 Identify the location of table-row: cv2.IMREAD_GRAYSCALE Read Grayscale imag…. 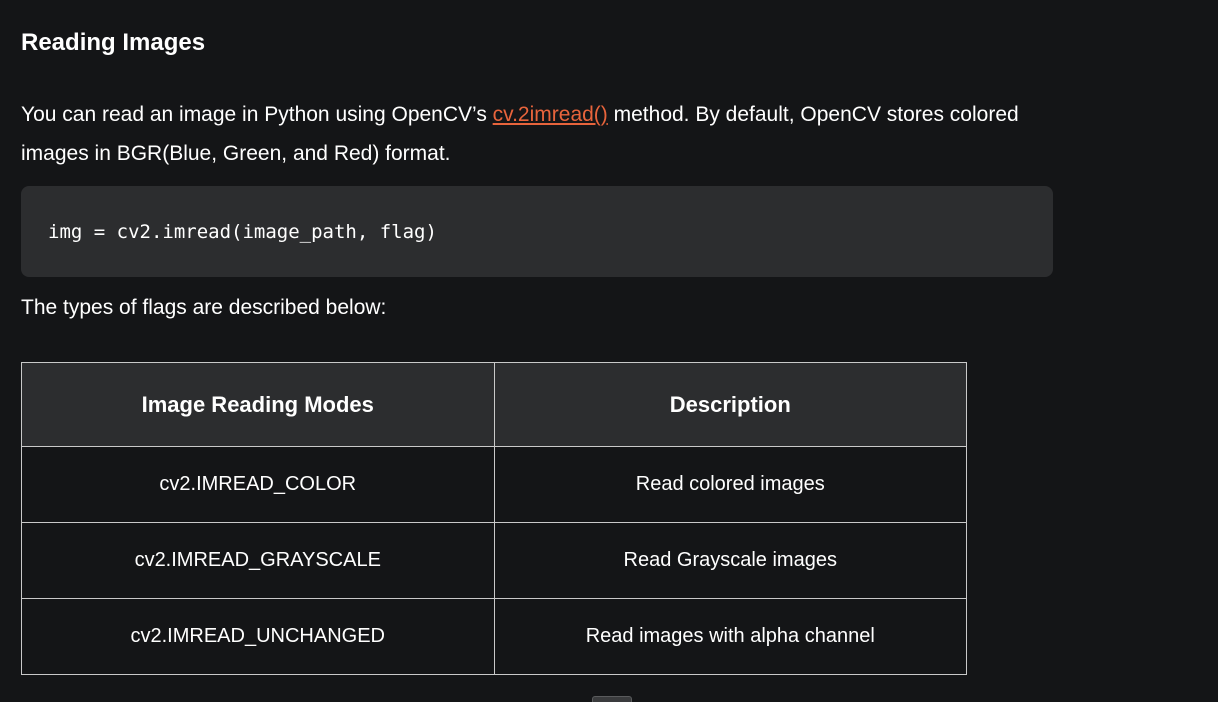
(494, 560).